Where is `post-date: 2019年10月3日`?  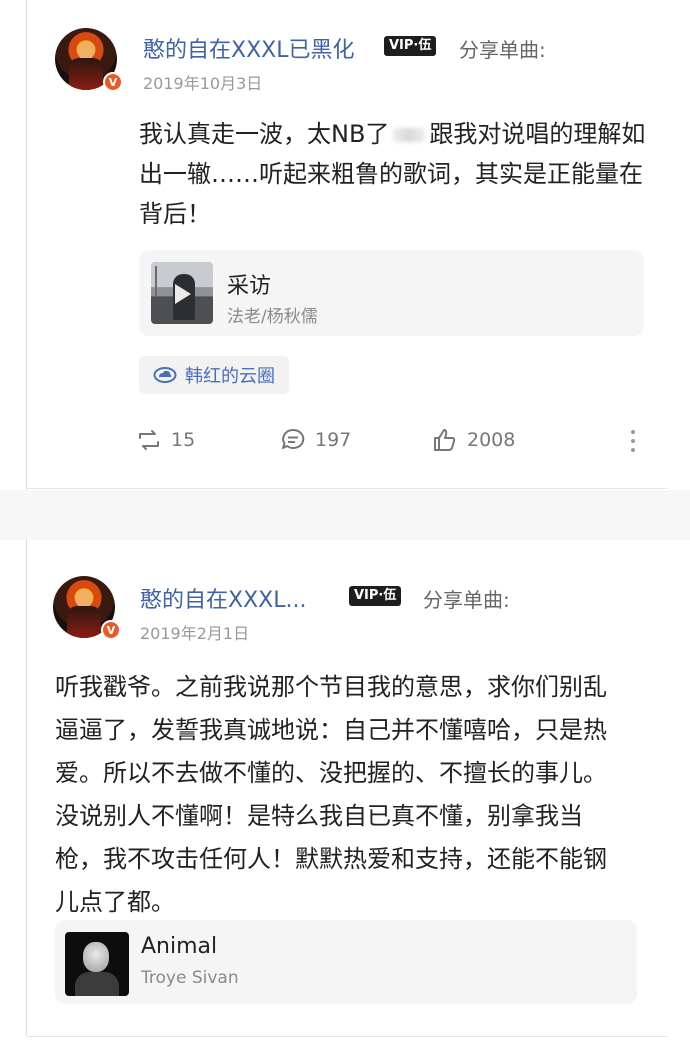 post-date: 2019年10月3日 is located at coordinates (202, 82).